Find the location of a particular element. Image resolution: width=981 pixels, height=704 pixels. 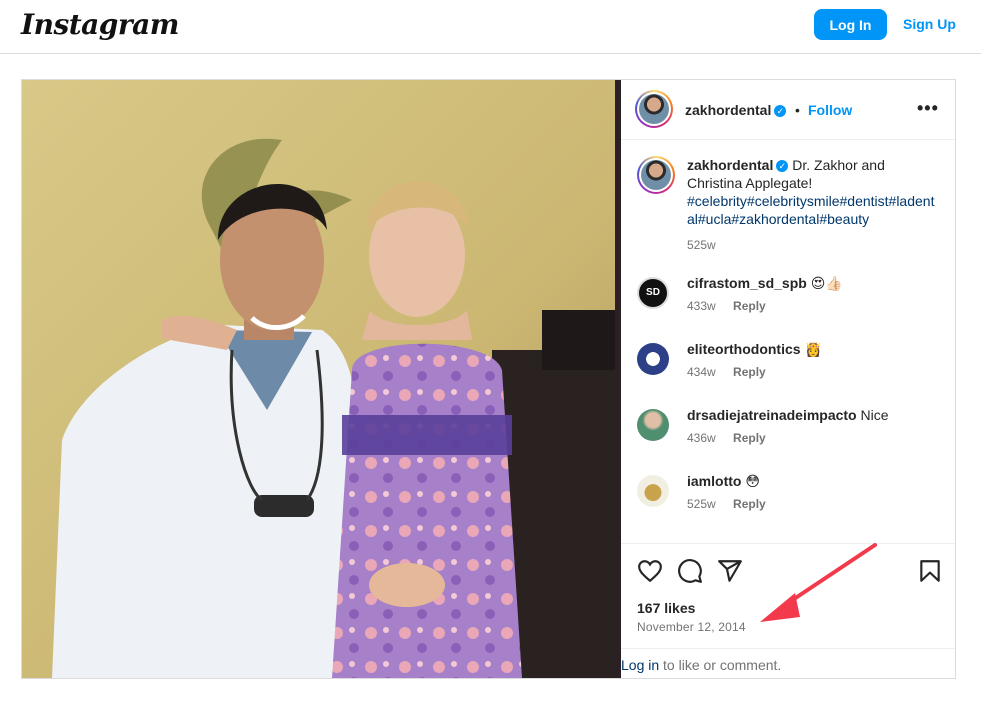

comment-text: Nice is located at coordinates (874, 415).